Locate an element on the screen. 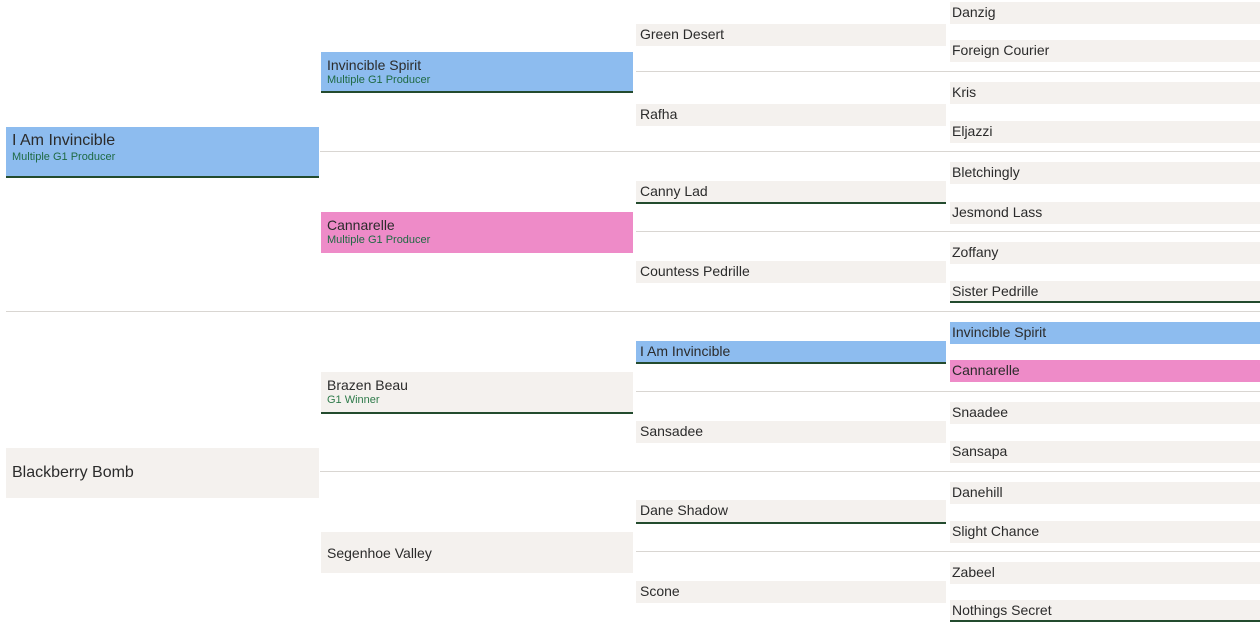 The width and height of the screenshot is (1260, 622). horse-name: Eljazzi is located at coordinates (972, 131).